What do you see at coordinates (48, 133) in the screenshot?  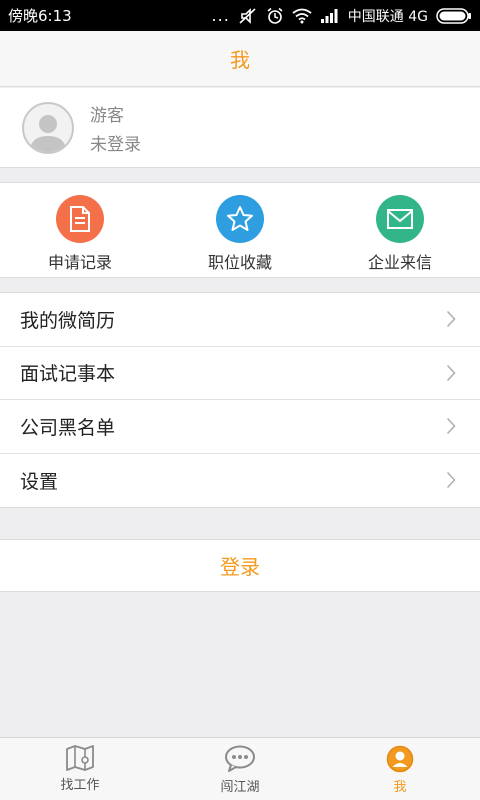 I see `user-silhouette-icon` at bounding box center [48, 133].